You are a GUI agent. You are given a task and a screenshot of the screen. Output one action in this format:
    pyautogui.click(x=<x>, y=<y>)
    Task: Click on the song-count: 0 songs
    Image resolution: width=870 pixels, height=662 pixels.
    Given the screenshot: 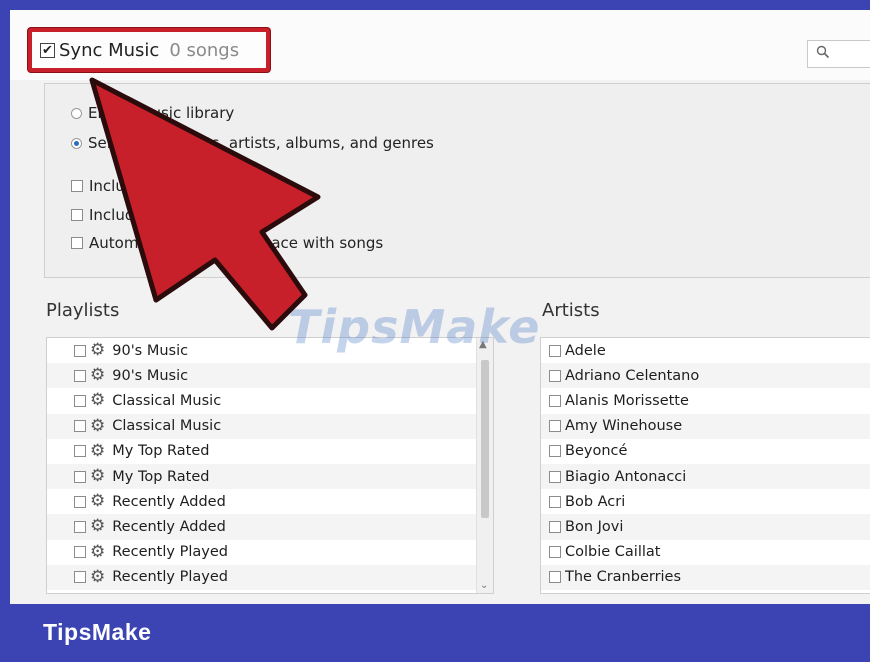 What is the action you would take?
    pyautogui.click(x=204, y=50)
    